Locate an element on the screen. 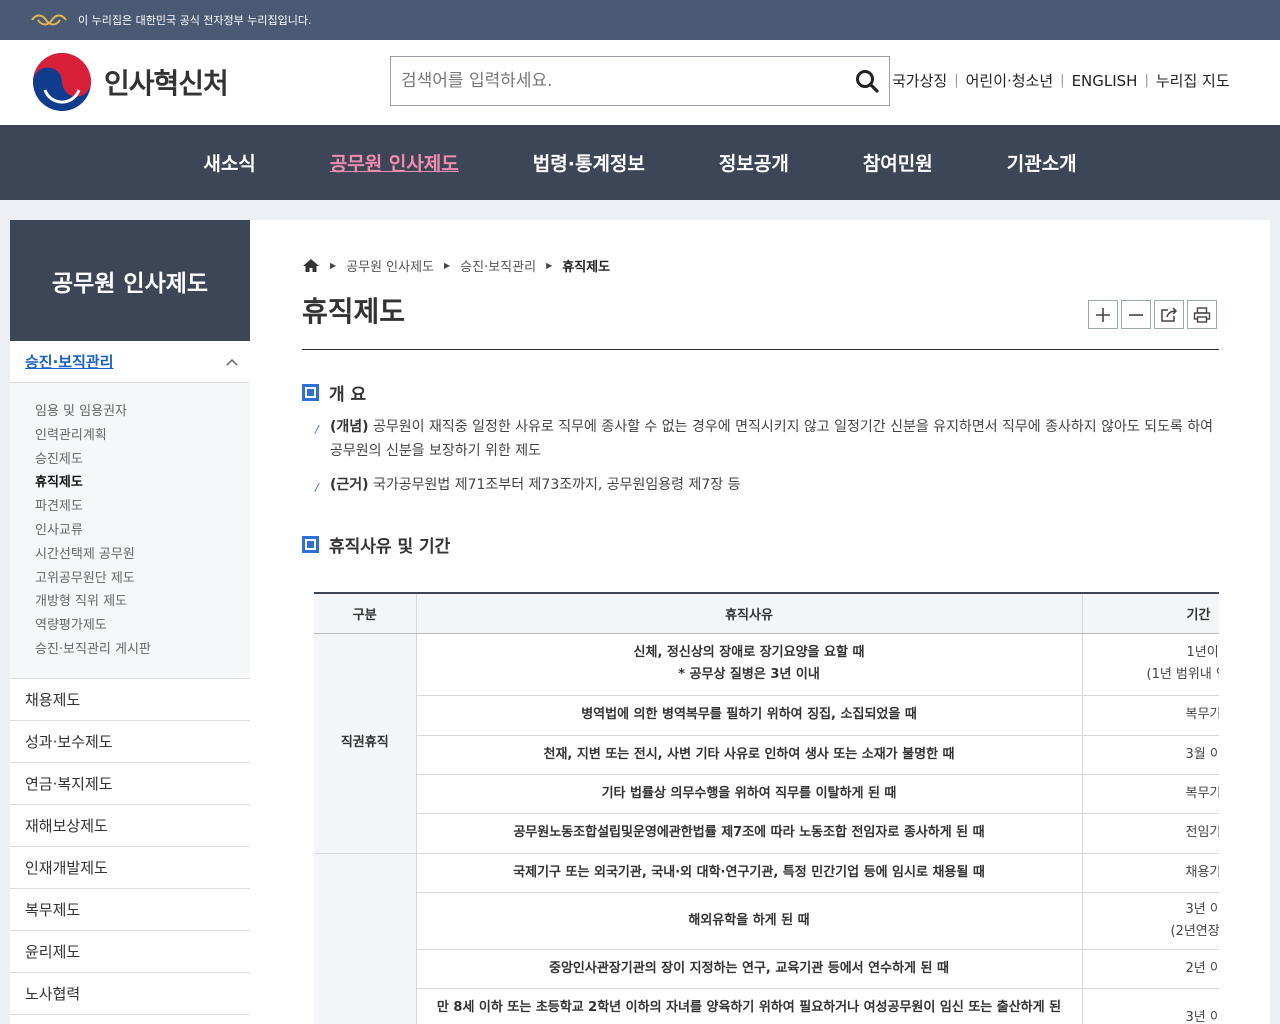 This screenshot has width=1280, height=1024. breadcrumb-item: 공무원 인사제도 is located at coordinates (390, 265).